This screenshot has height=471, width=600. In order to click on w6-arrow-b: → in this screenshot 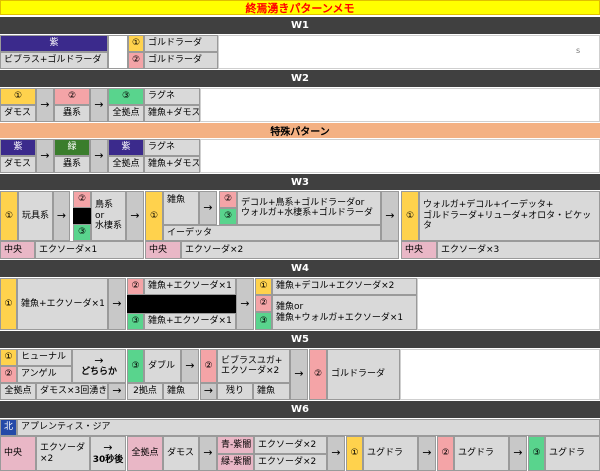, I will do `click(208, 453)`.